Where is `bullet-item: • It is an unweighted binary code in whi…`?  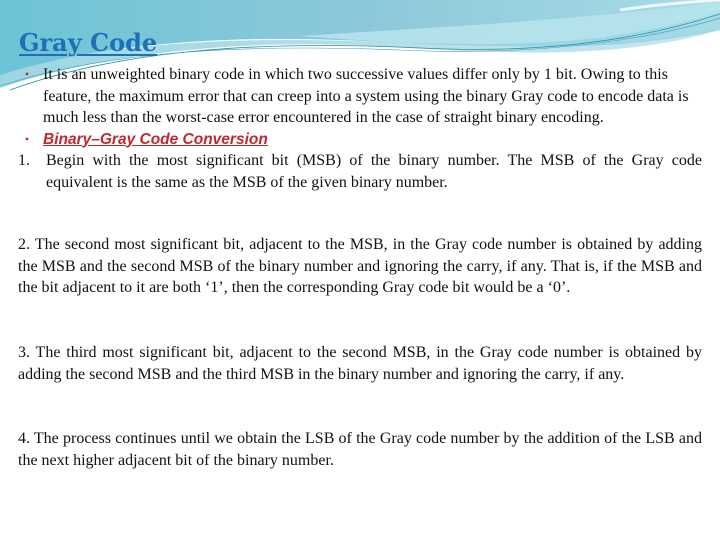 bullet-item: • It is an unweighted binary code in whi… is located at coordinates (360, 96).